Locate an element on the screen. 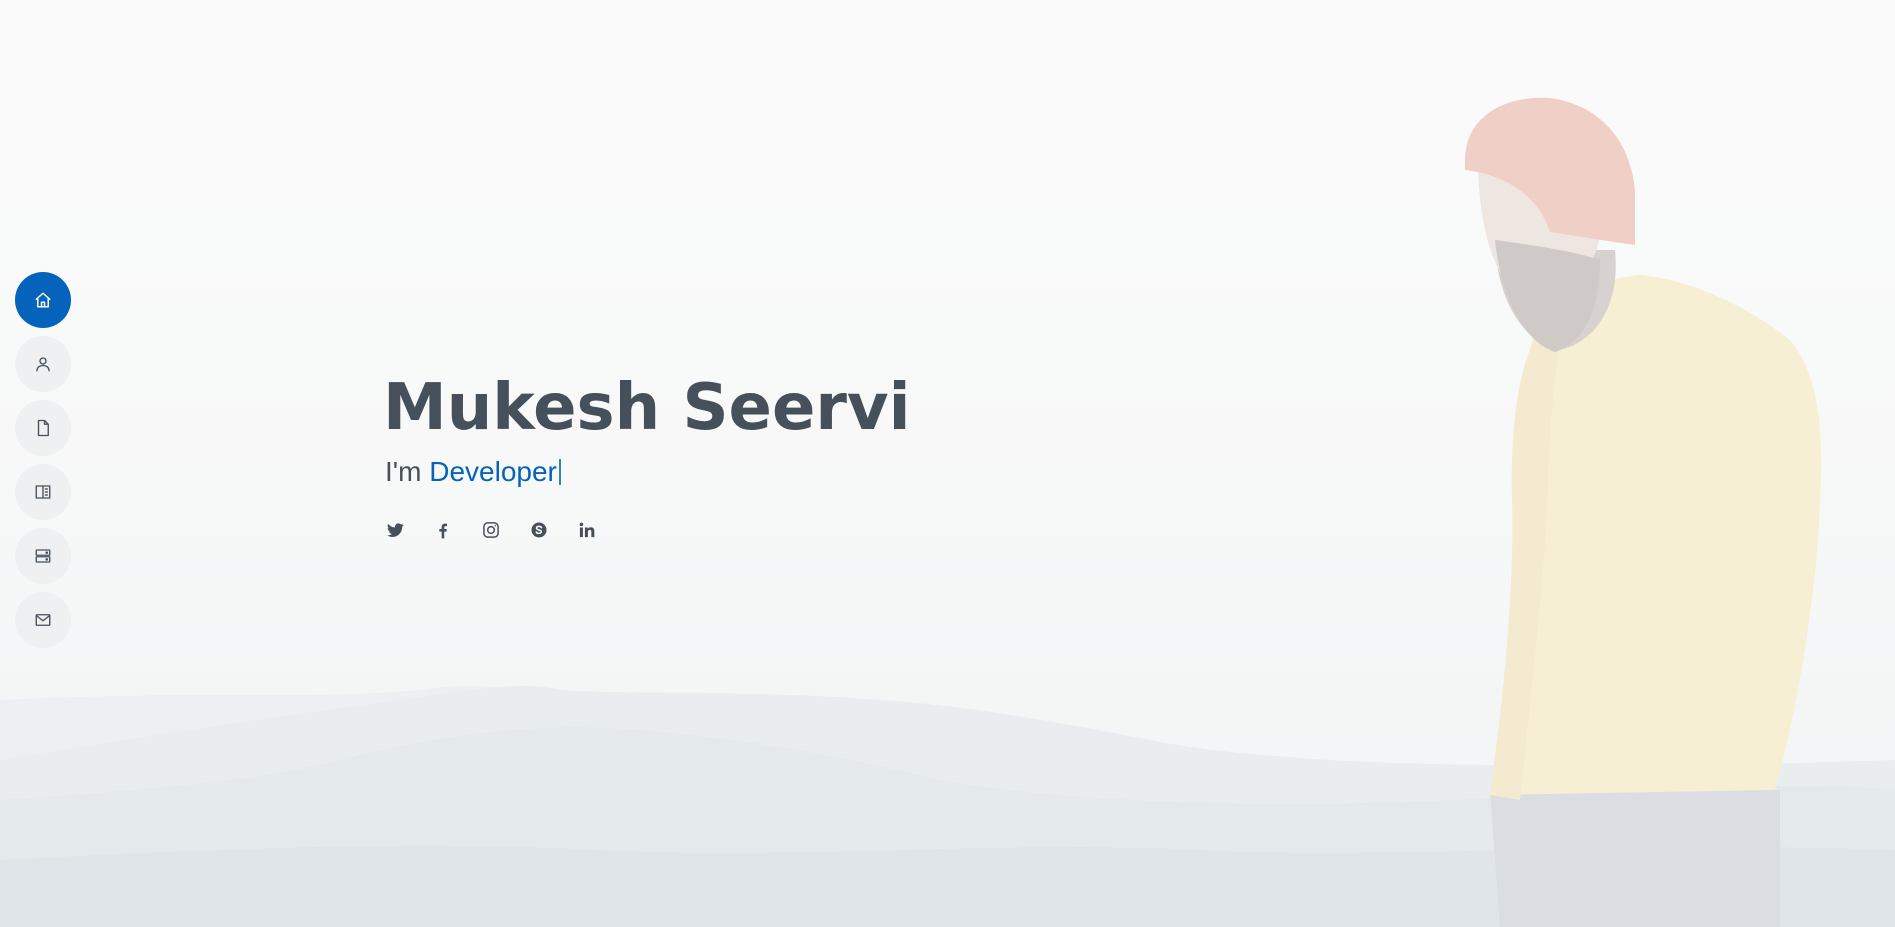 This screenshot has width=1895, height=927. skype-icon is located at coordinates (539, 530).